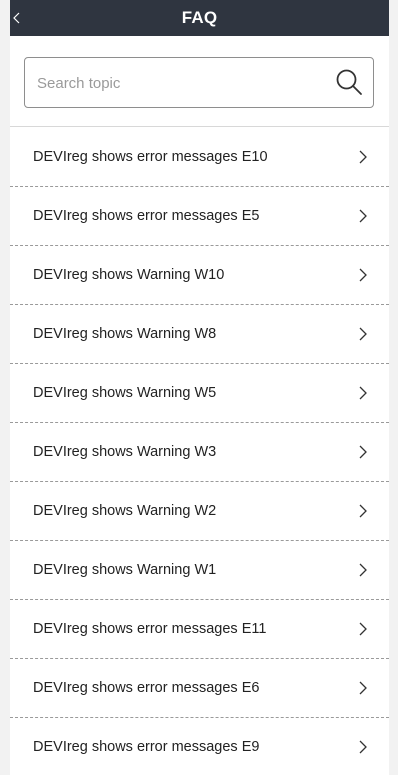  Describe the element at coordinates (125, 511) in the screenshot. I see `faq-item-label: DEVIreg shows Warning W2` at that location.